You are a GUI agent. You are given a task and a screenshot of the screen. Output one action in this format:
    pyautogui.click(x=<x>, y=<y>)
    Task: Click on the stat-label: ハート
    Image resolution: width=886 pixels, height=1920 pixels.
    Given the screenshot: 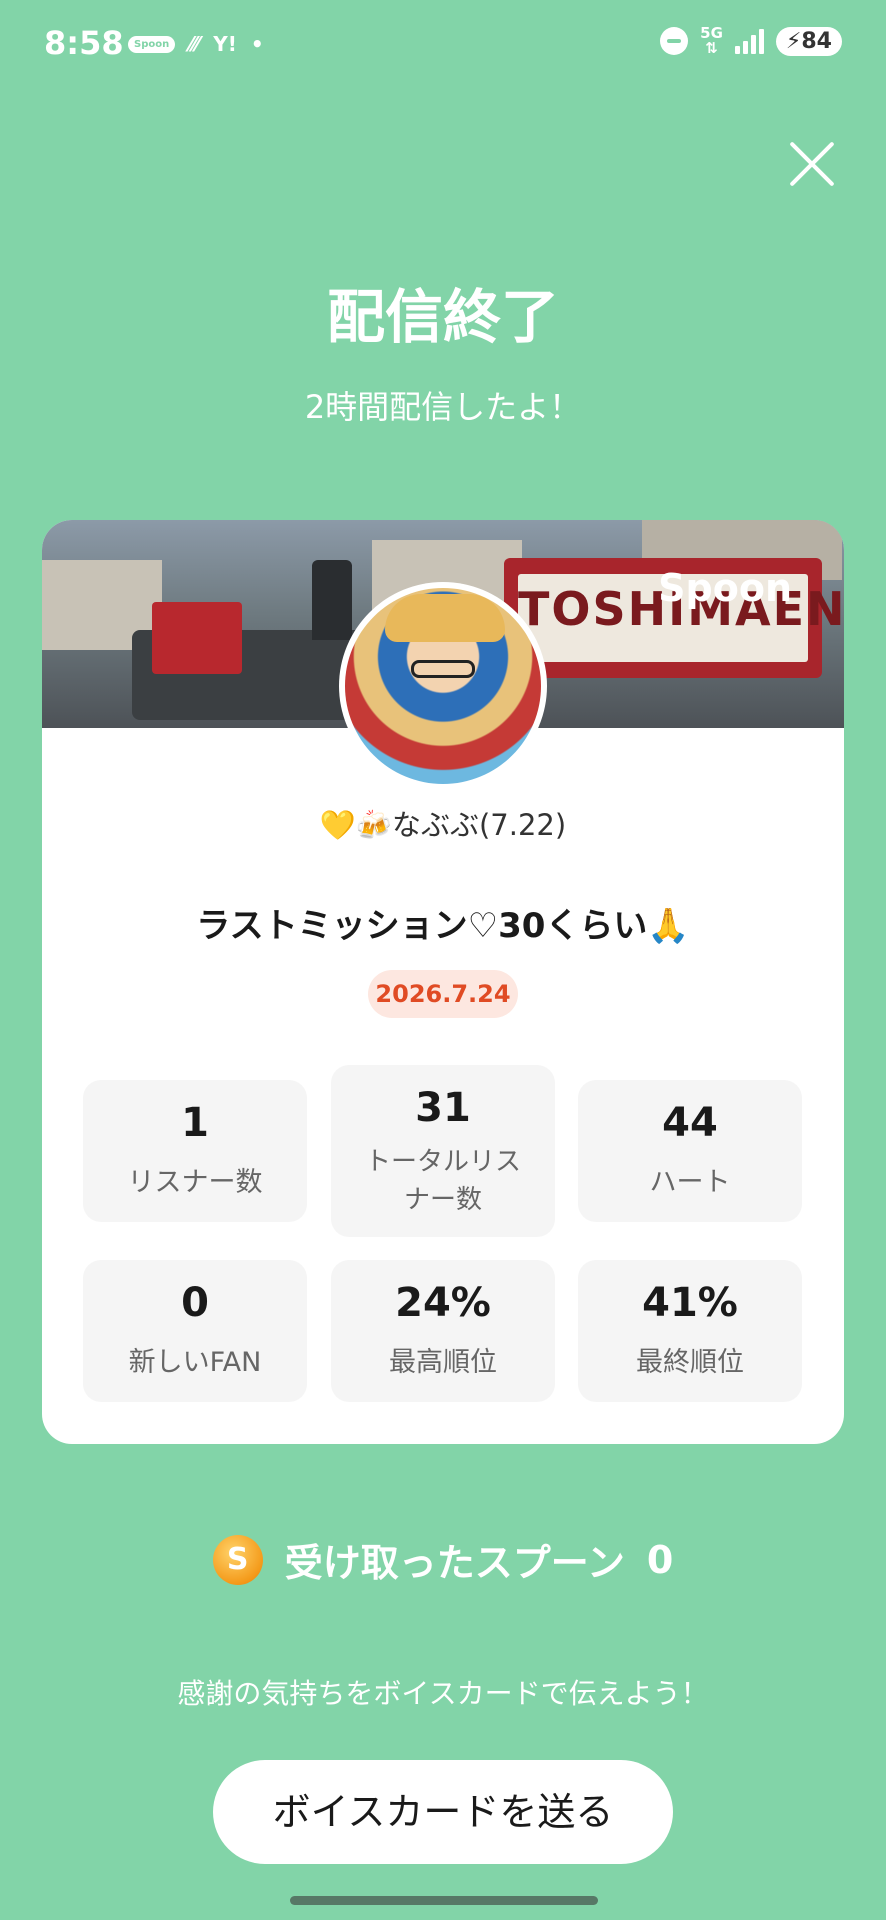 What is the action you would take?
    pyautogui.click(x=690, y=1182)
    